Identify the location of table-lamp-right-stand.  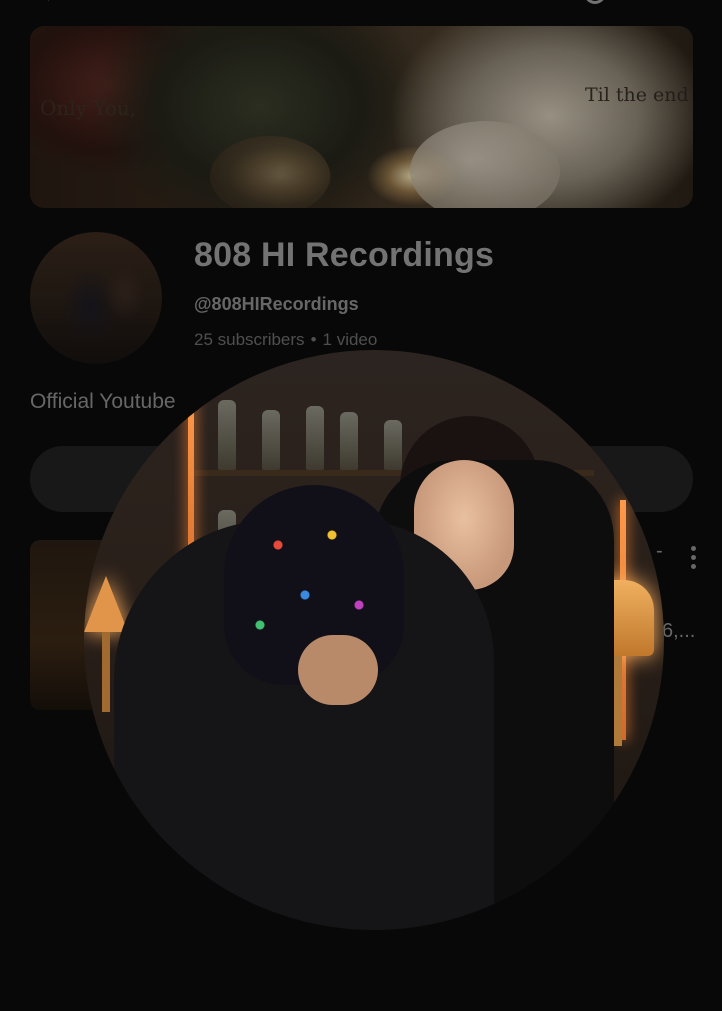
(618, 701).